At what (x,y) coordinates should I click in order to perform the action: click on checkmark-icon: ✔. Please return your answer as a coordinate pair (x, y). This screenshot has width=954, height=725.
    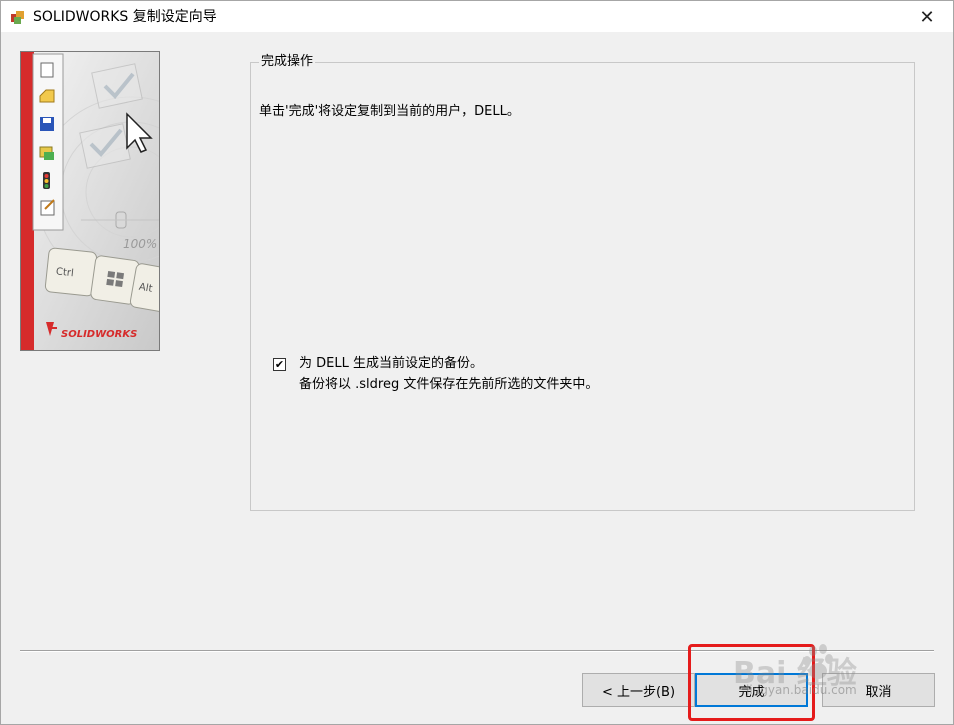
    Looking at the image, I should click on (279, 364).